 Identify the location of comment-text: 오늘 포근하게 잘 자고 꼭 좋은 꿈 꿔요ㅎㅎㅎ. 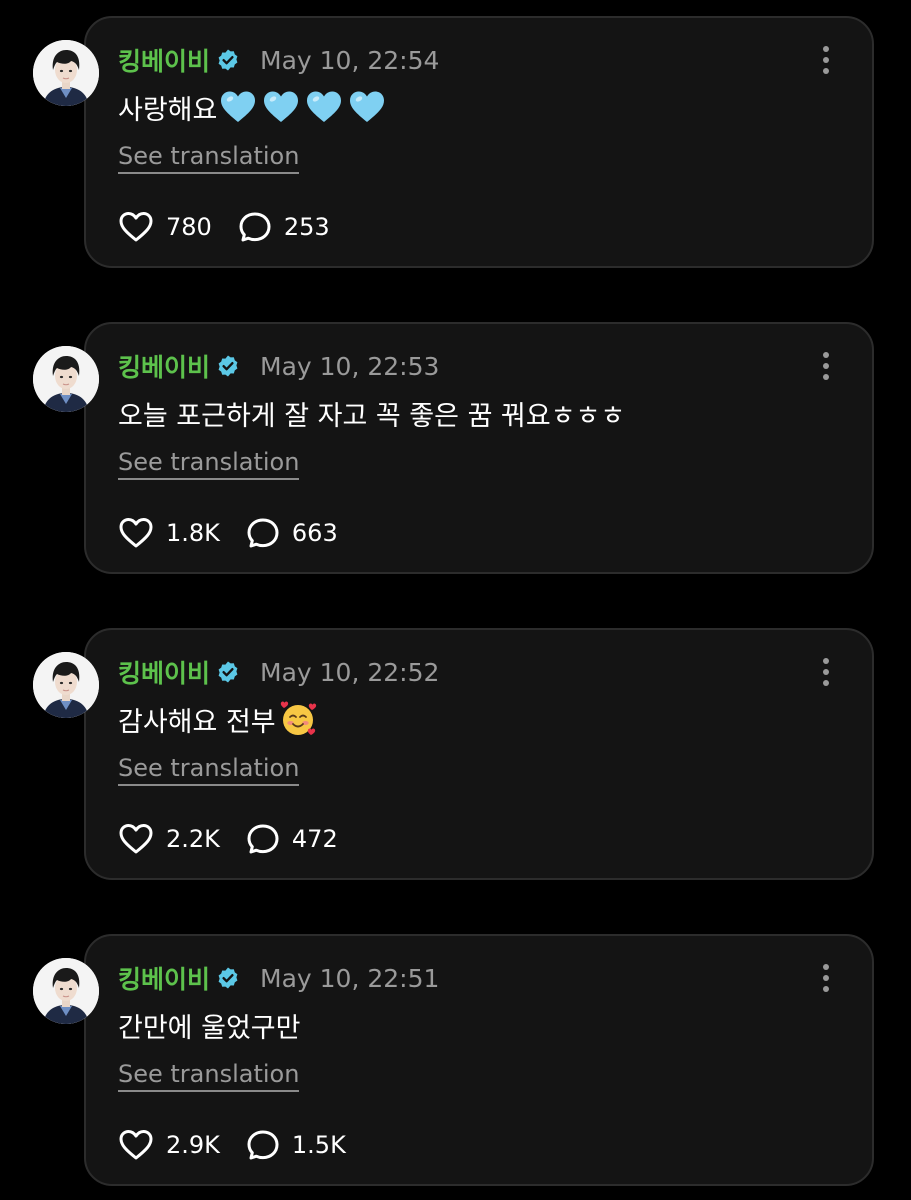
(372, 413).